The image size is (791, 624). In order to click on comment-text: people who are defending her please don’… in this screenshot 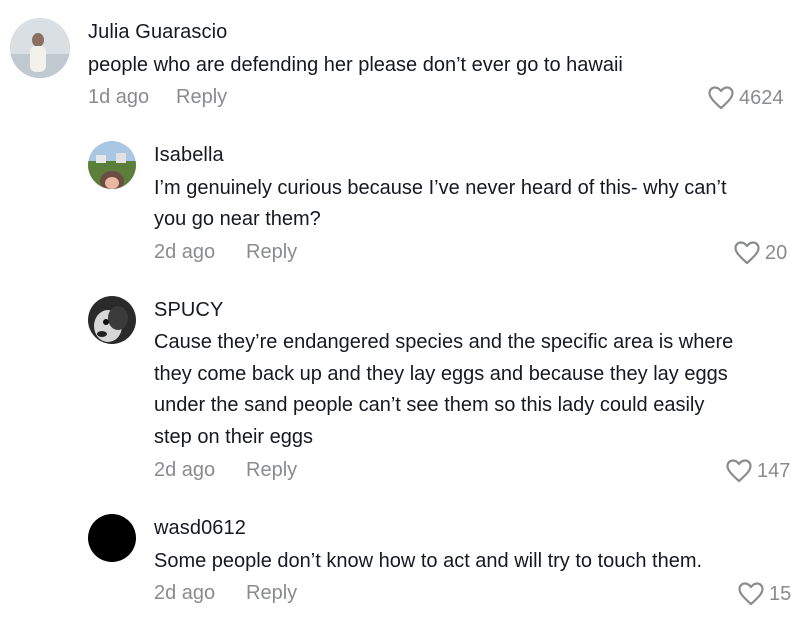, I will do `click(355, 65)`.